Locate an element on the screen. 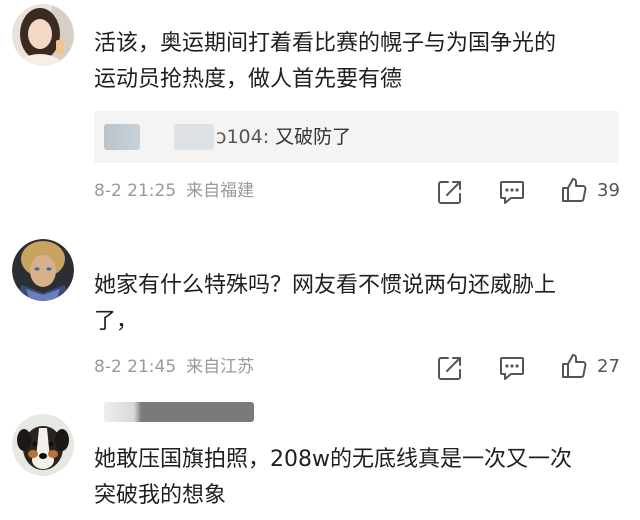  comment-date: 8-2 21:25 is located at coordinates (135, 191).